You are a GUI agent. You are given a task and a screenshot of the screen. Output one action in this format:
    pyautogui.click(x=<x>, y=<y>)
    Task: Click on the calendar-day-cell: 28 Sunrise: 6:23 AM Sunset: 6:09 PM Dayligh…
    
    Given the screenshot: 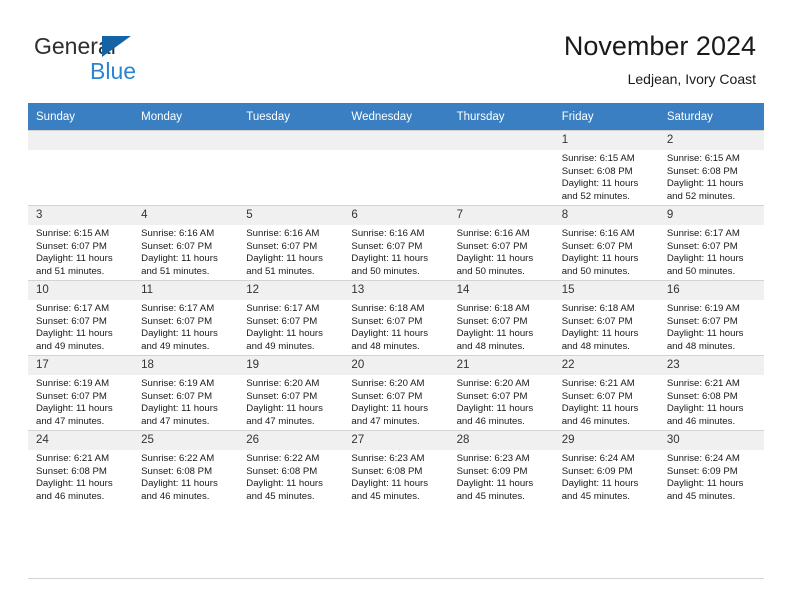 What is the action you would take?
    pyautogui.click(x=501, y=467)
    